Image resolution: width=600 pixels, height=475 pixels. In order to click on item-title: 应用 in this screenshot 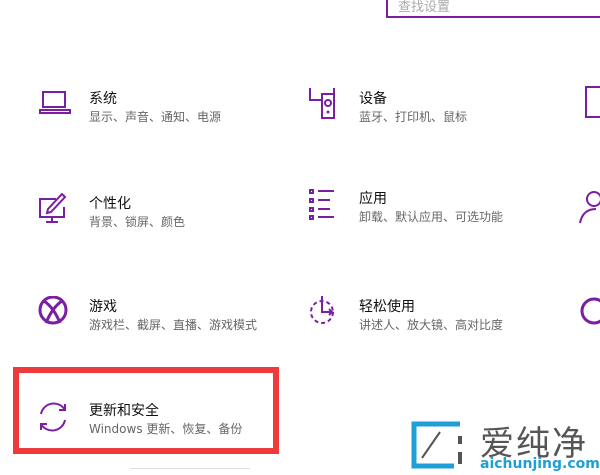, I will do `click(373, 199)`.